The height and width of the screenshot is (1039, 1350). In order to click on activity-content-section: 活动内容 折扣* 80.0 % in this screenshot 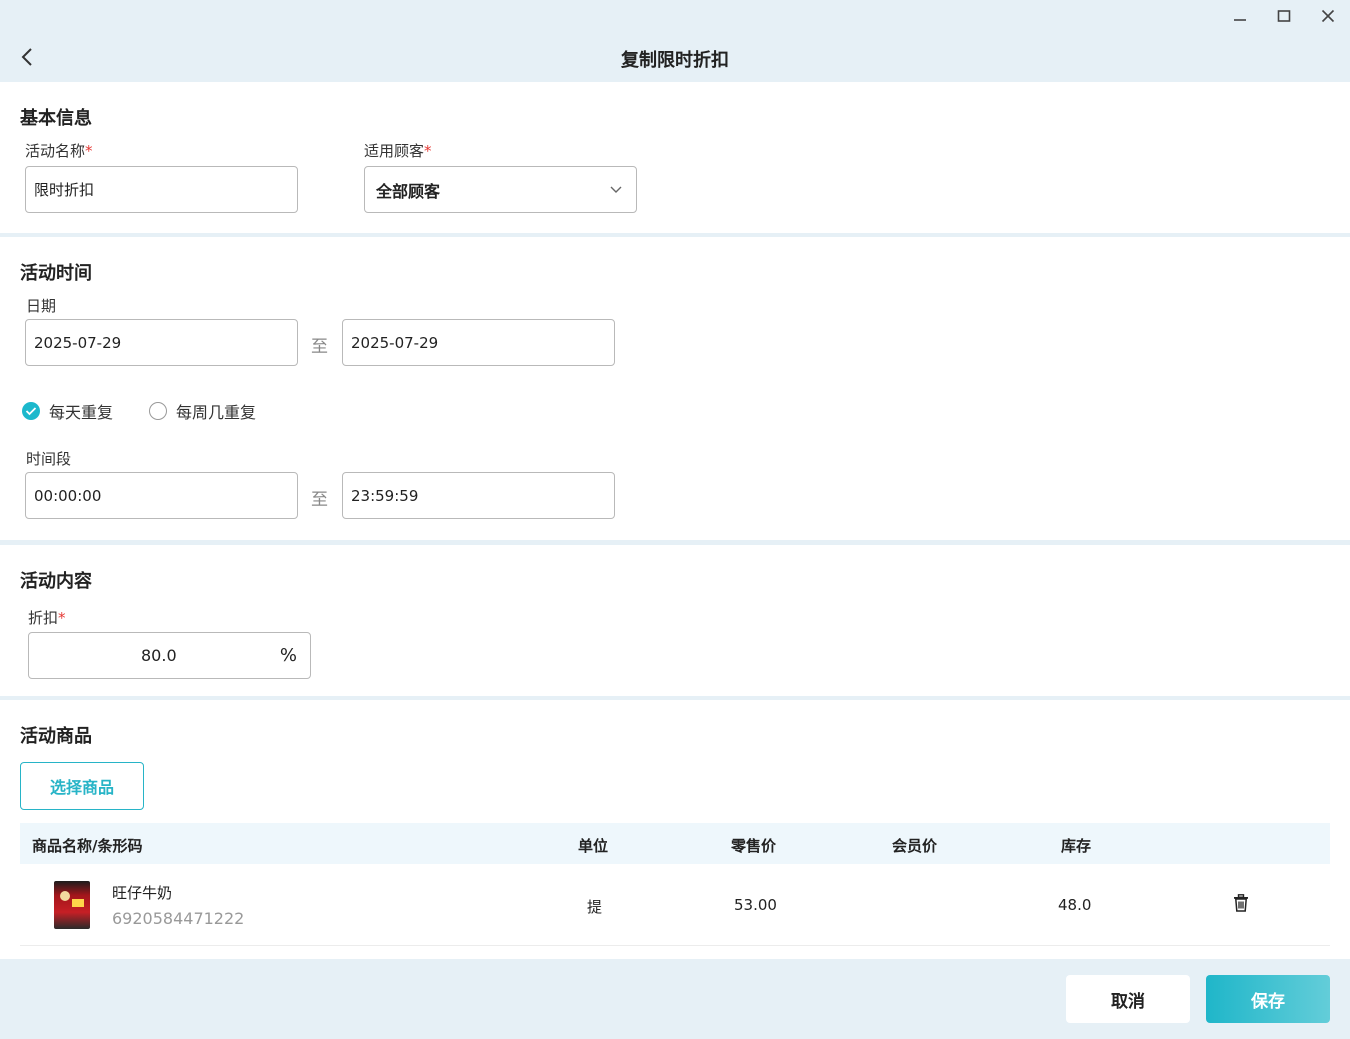, I will do `click(675, 620)`.